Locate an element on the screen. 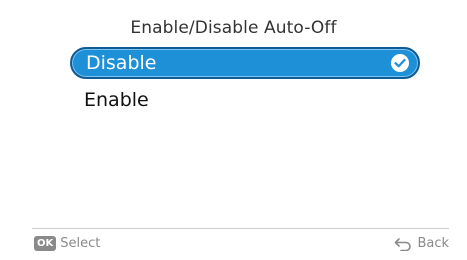 The image size is (467, 260). option-enable: Enable is located at coordinates (245, 100).